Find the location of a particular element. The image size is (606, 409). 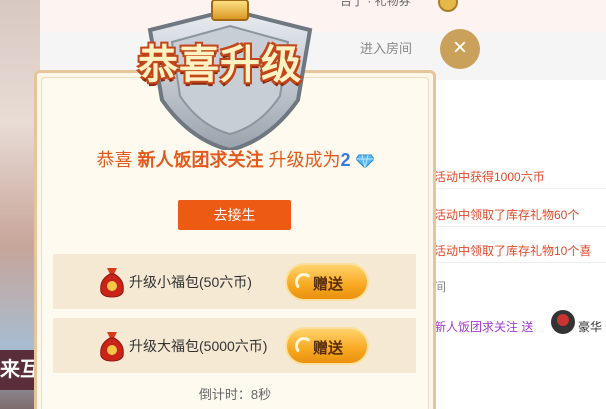

chat-message: 活动中领取了库存礼物60个 is located at coordinates (507, 215).